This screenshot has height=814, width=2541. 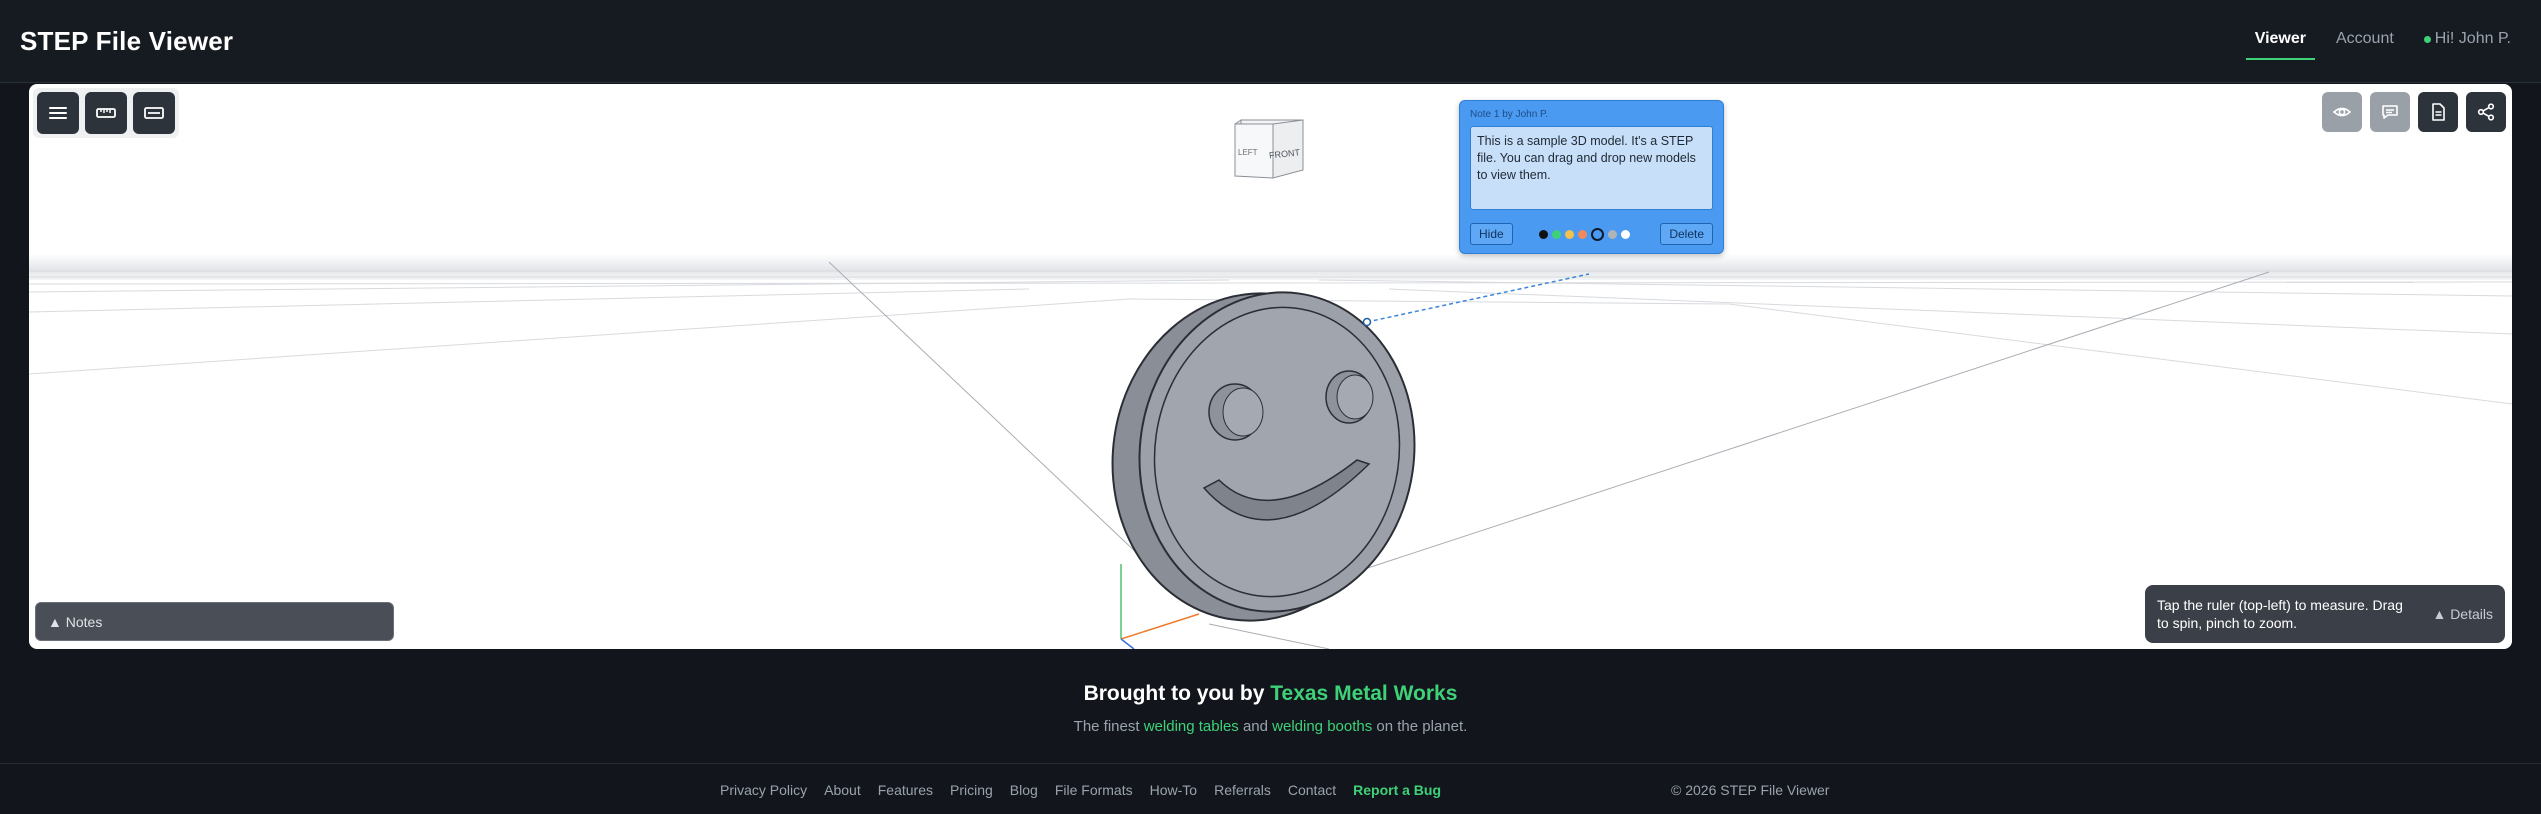 I want to click on ruler-icon, so click(x=106, y=113).